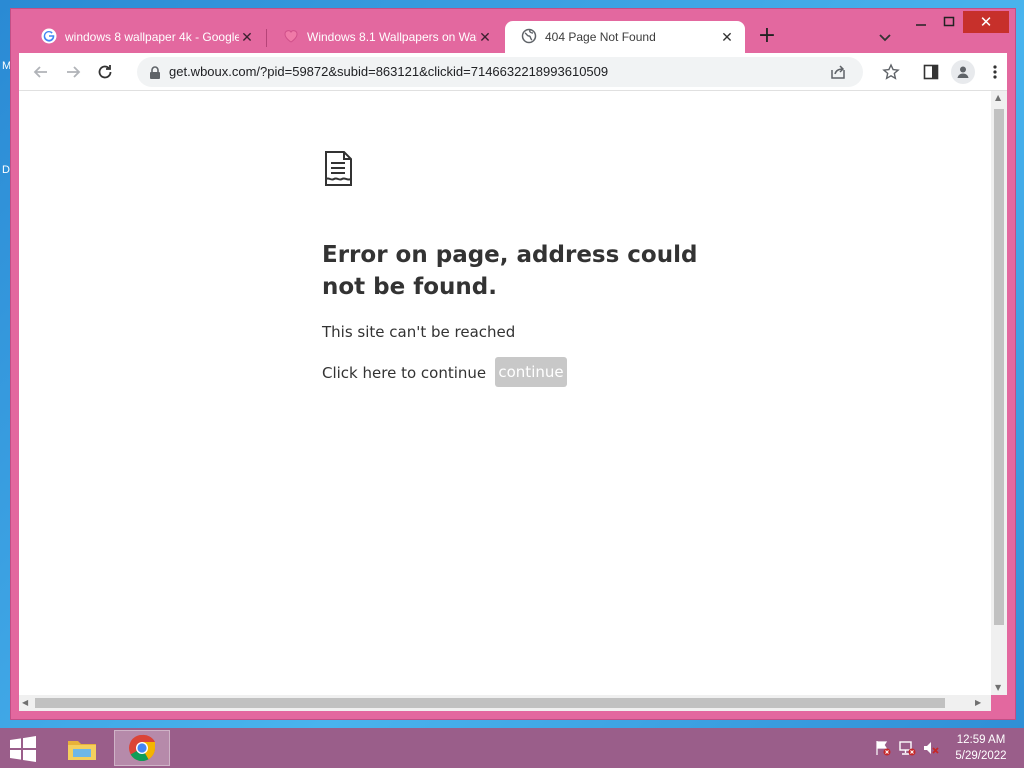 The image size is (1024, 768). I want to click on more-menu-icon, so click(995, 72).